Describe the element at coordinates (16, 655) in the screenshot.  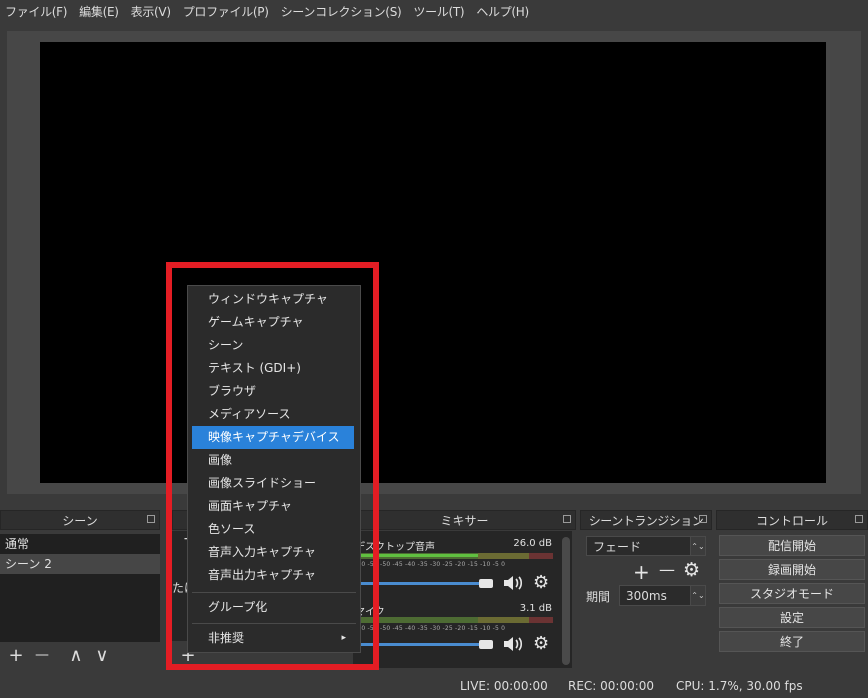
I see `add-scene-icon: +` at that location.